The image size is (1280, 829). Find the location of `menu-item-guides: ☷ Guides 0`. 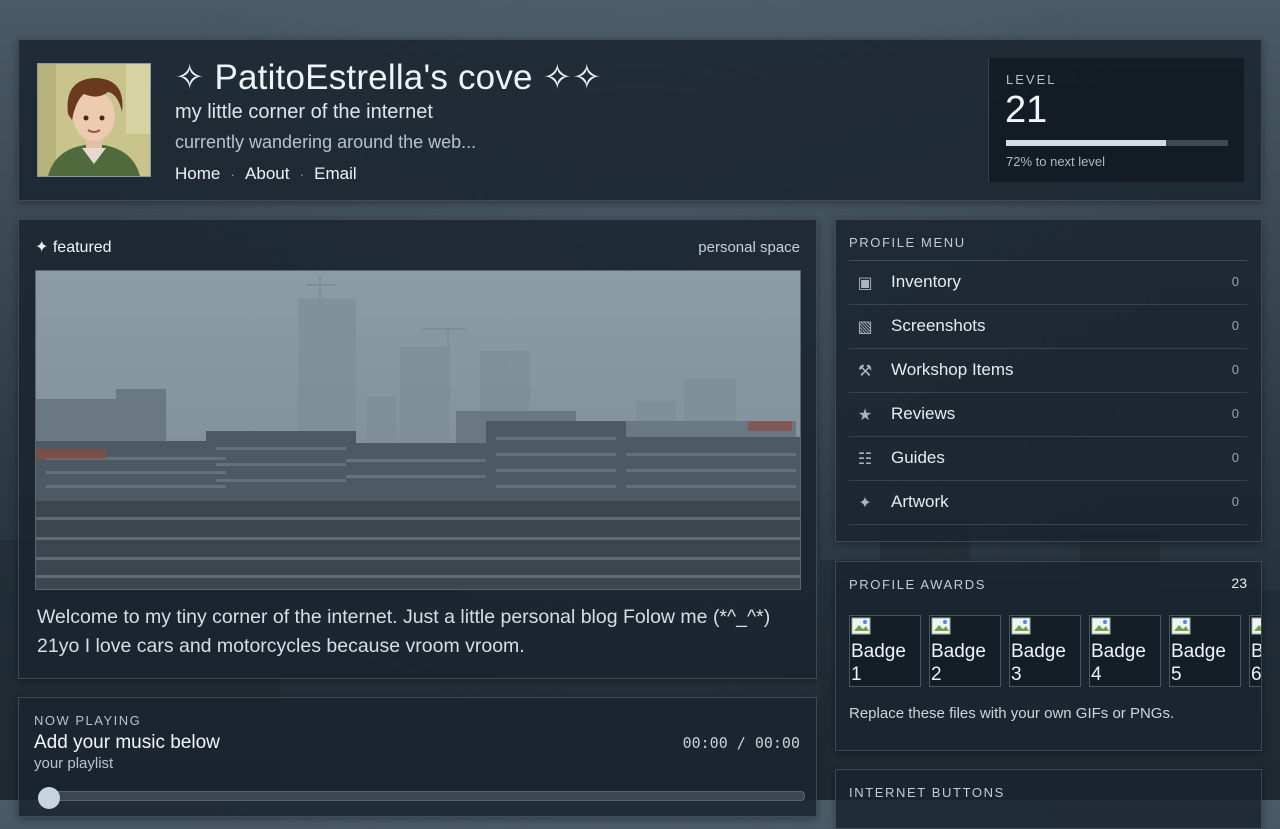

menu-item-guides: ☷ Guides 0 is located at coordinates (1048, 459).